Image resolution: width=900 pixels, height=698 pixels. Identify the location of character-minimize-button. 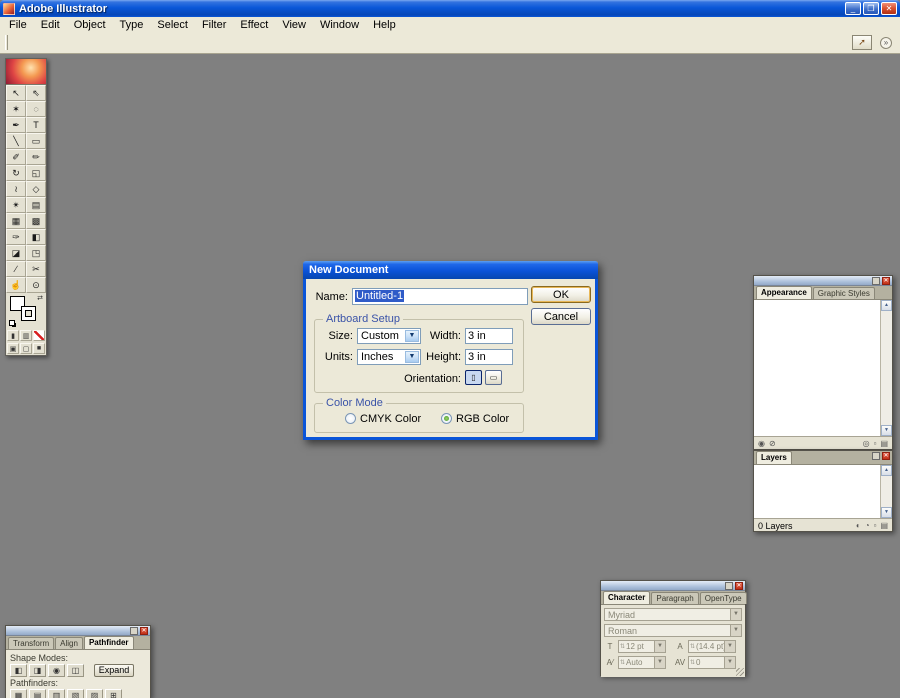
(729, 586).